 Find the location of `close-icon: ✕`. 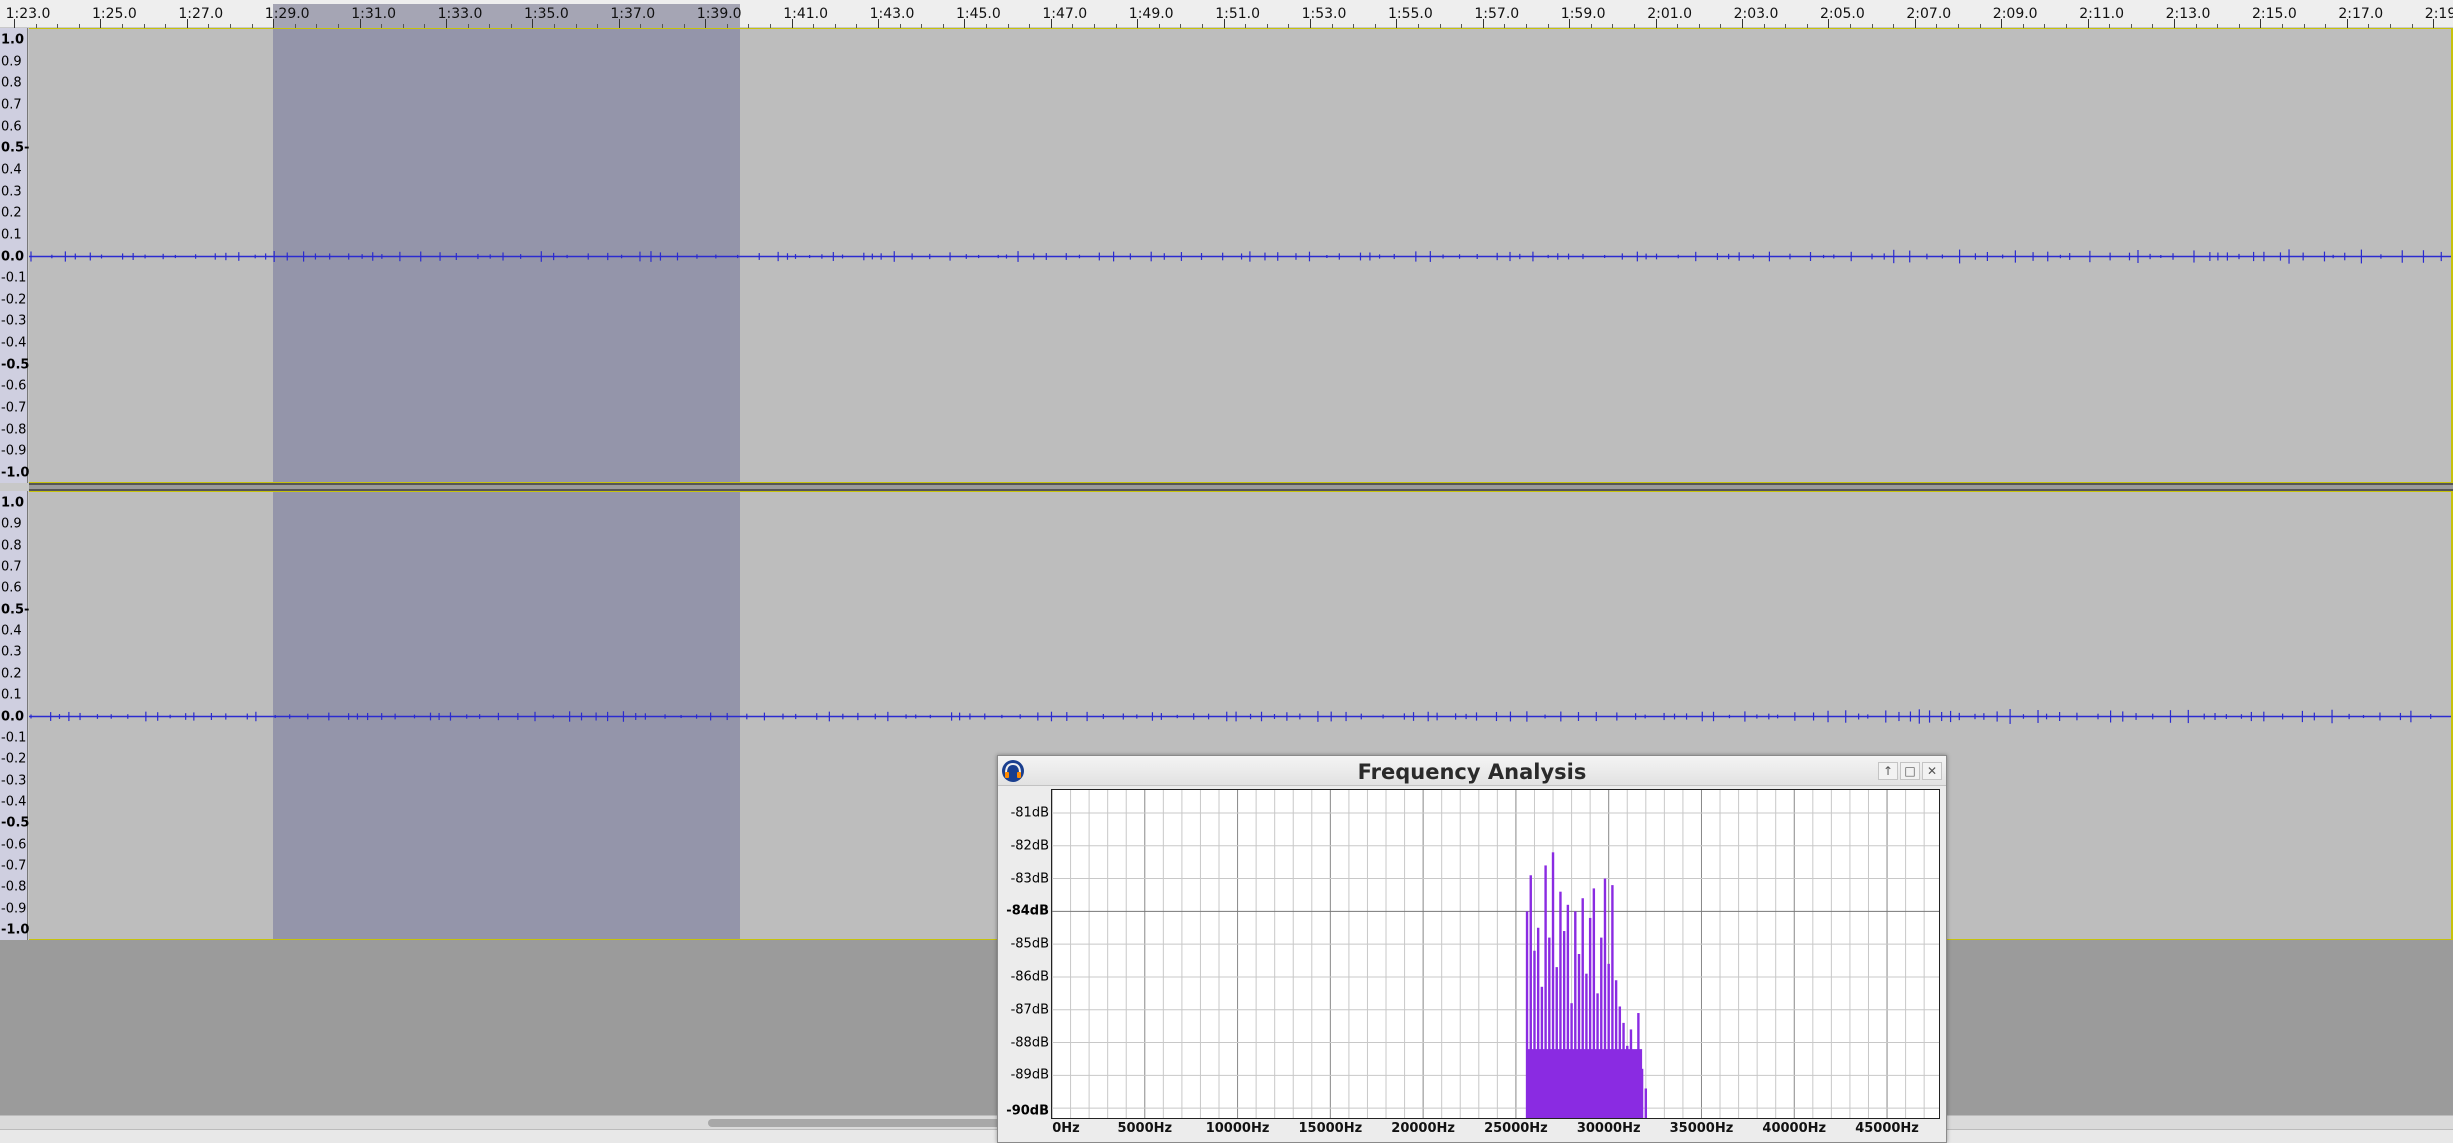

close-icon: ✕ is located at coordinates (1932, 771).